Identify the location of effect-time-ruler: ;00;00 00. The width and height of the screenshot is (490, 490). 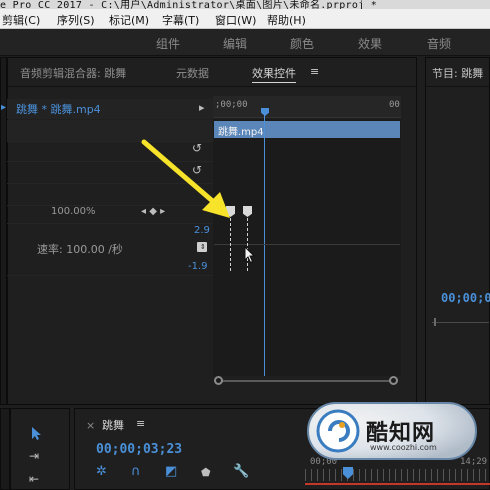
(307, 107).